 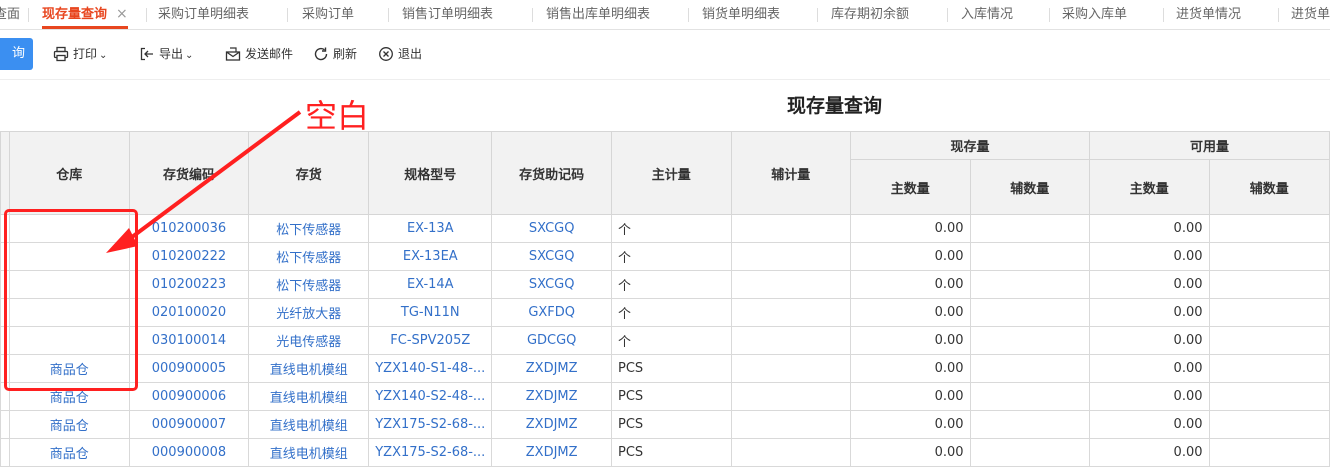 I want to click on cell-item: 光纤放大器, so click(x=309, y=312).